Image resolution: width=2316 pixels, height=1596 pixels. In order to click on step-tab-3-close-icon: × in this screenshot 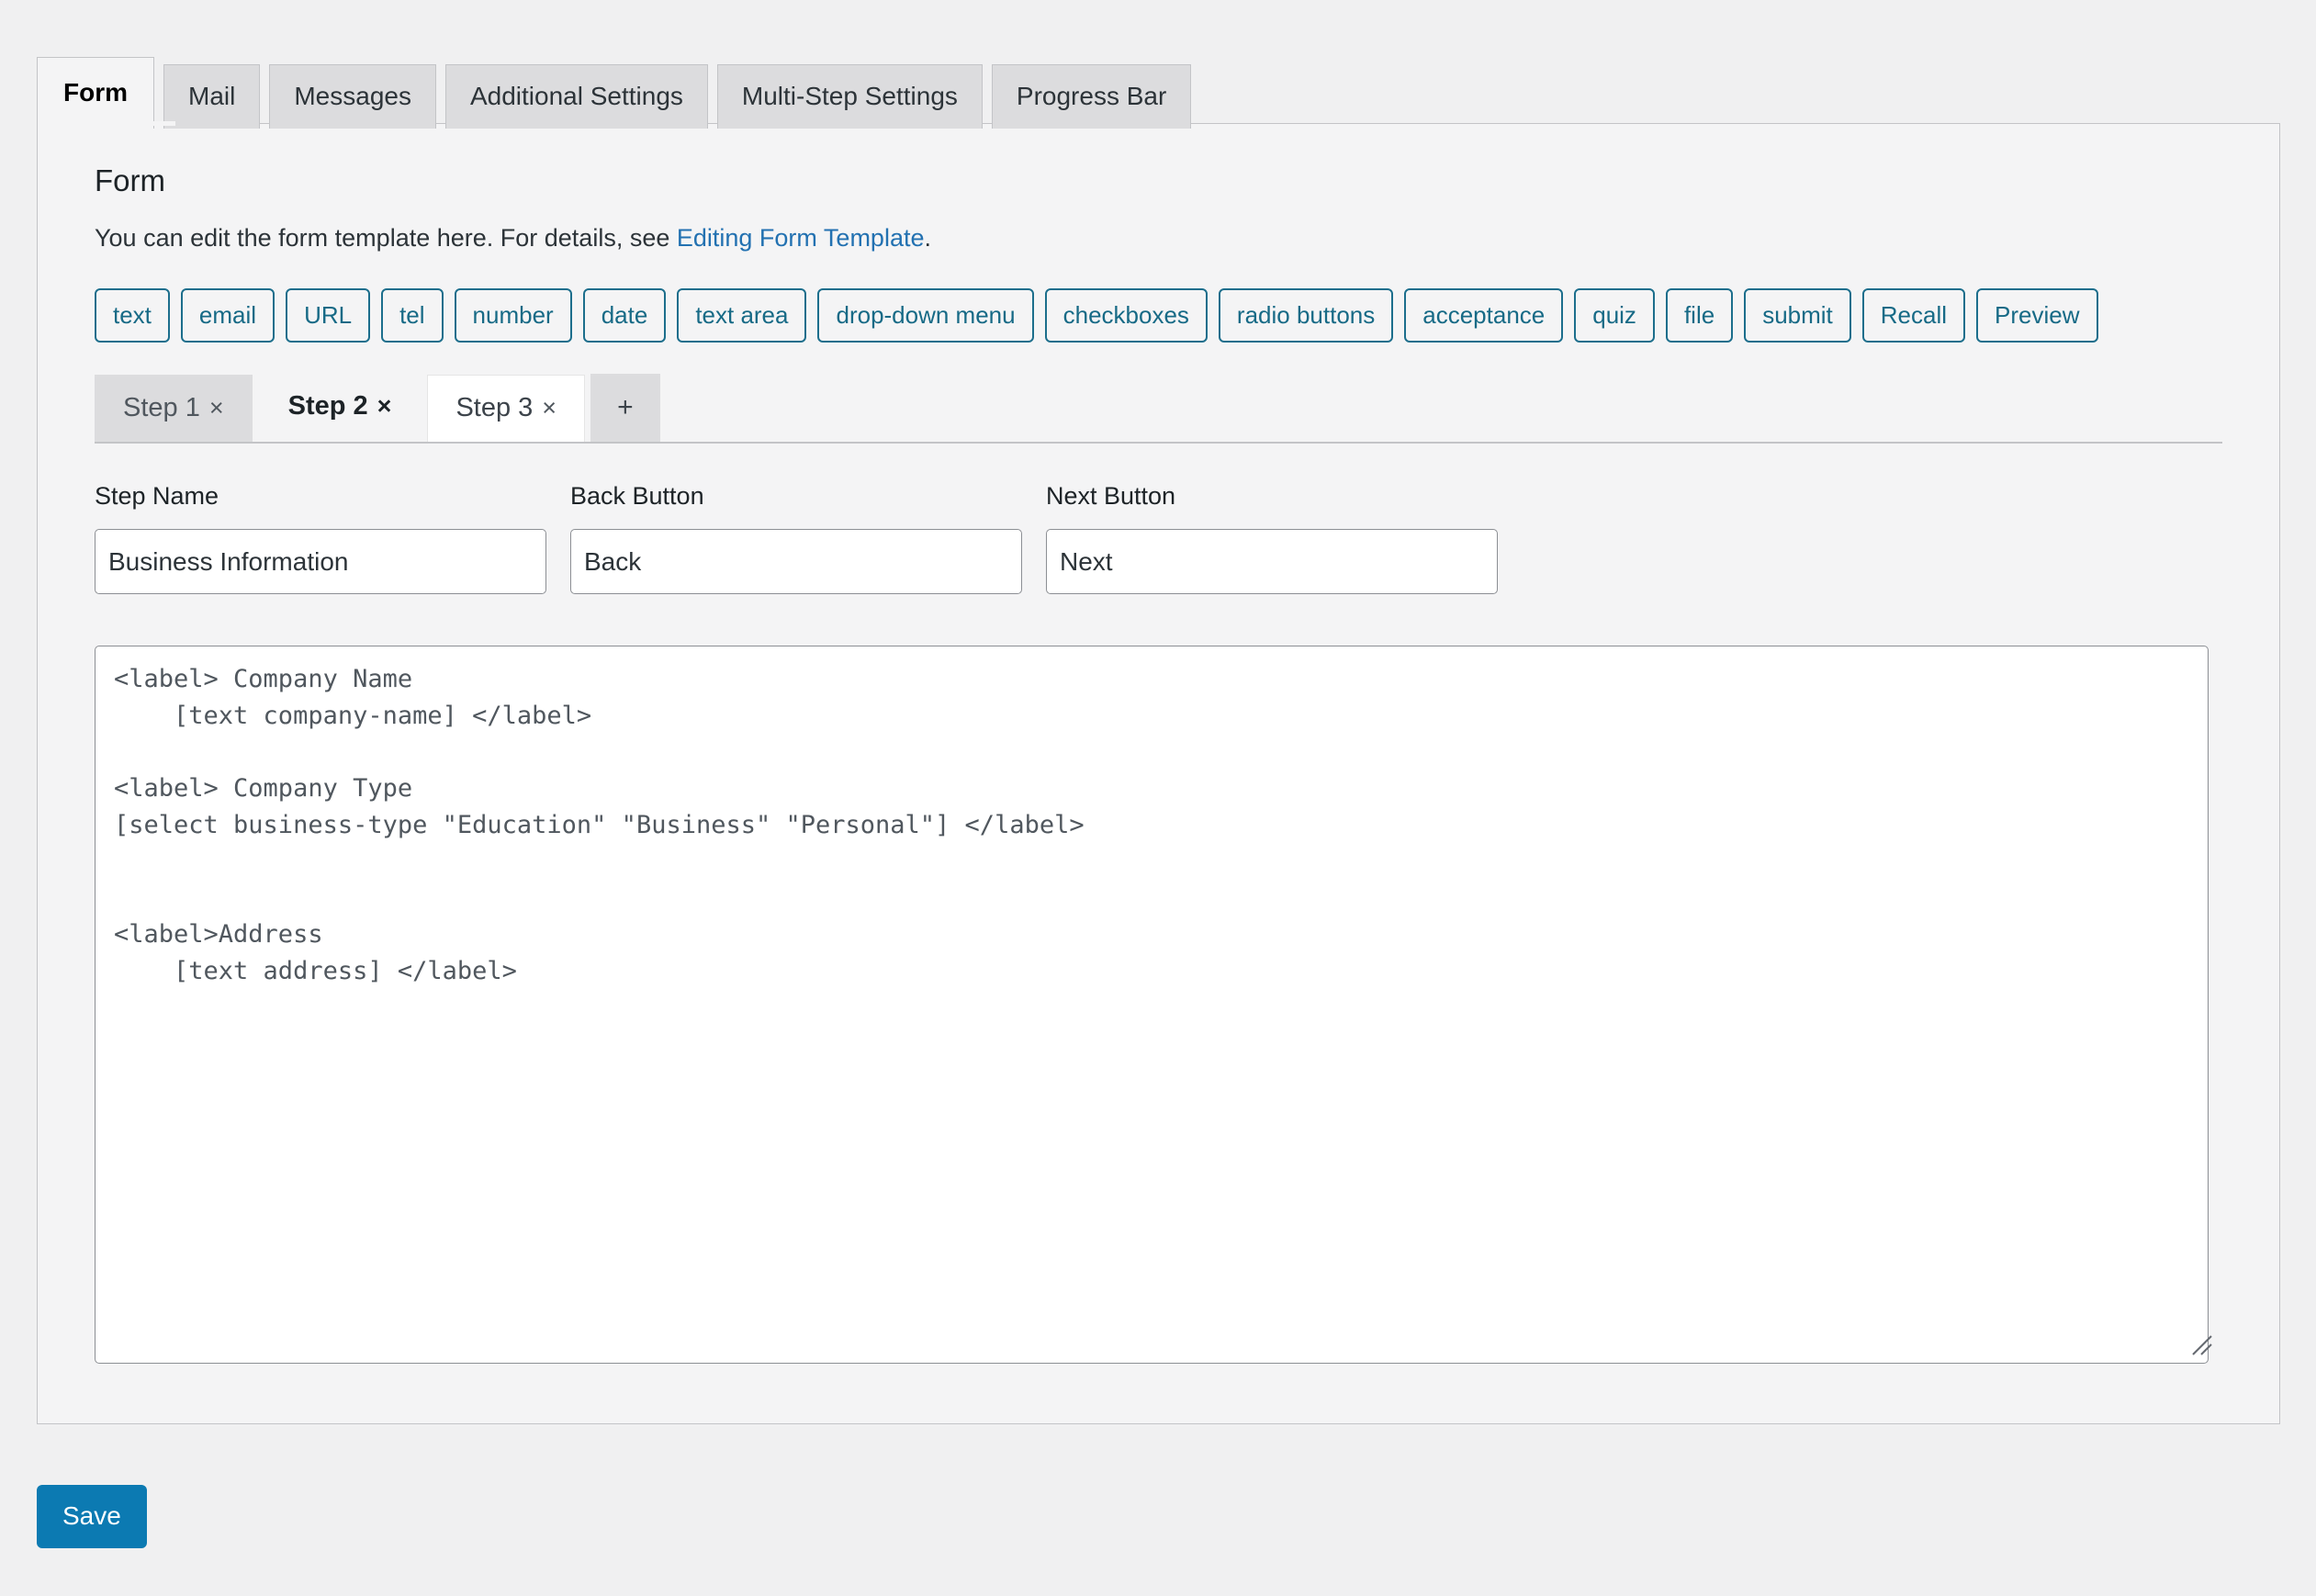, I will do `click(549, 407)`.